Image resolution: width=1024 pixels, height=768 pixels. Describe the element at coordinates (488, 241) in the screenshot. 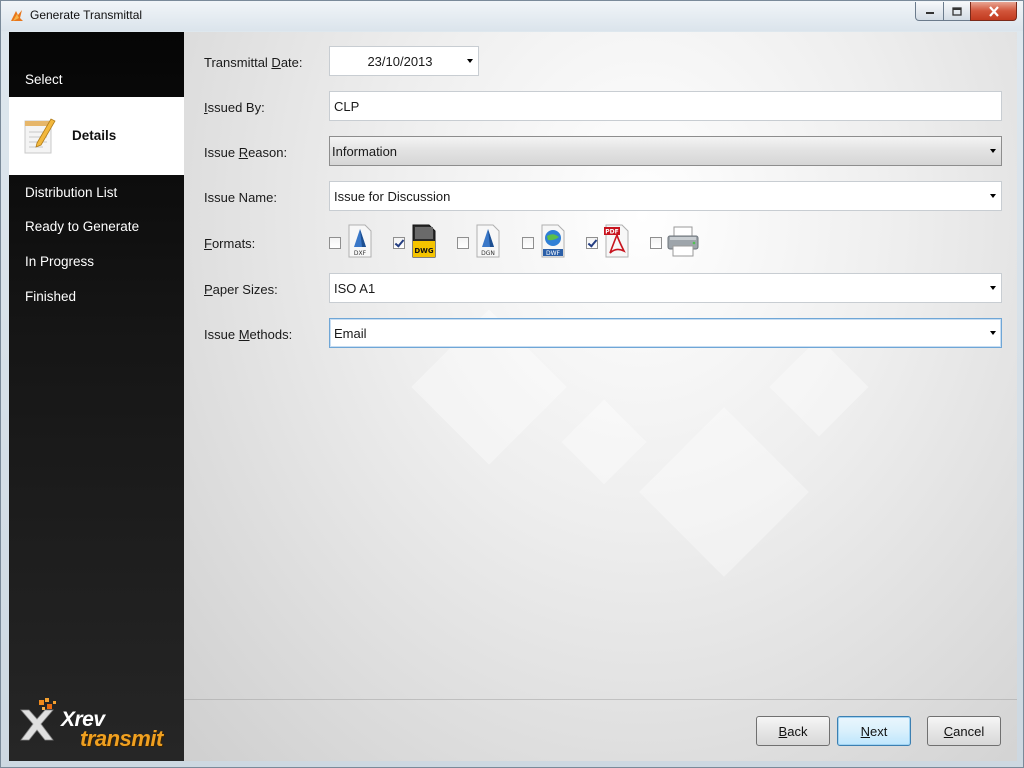

I see `dgn-file-icon: DGN` at that location.